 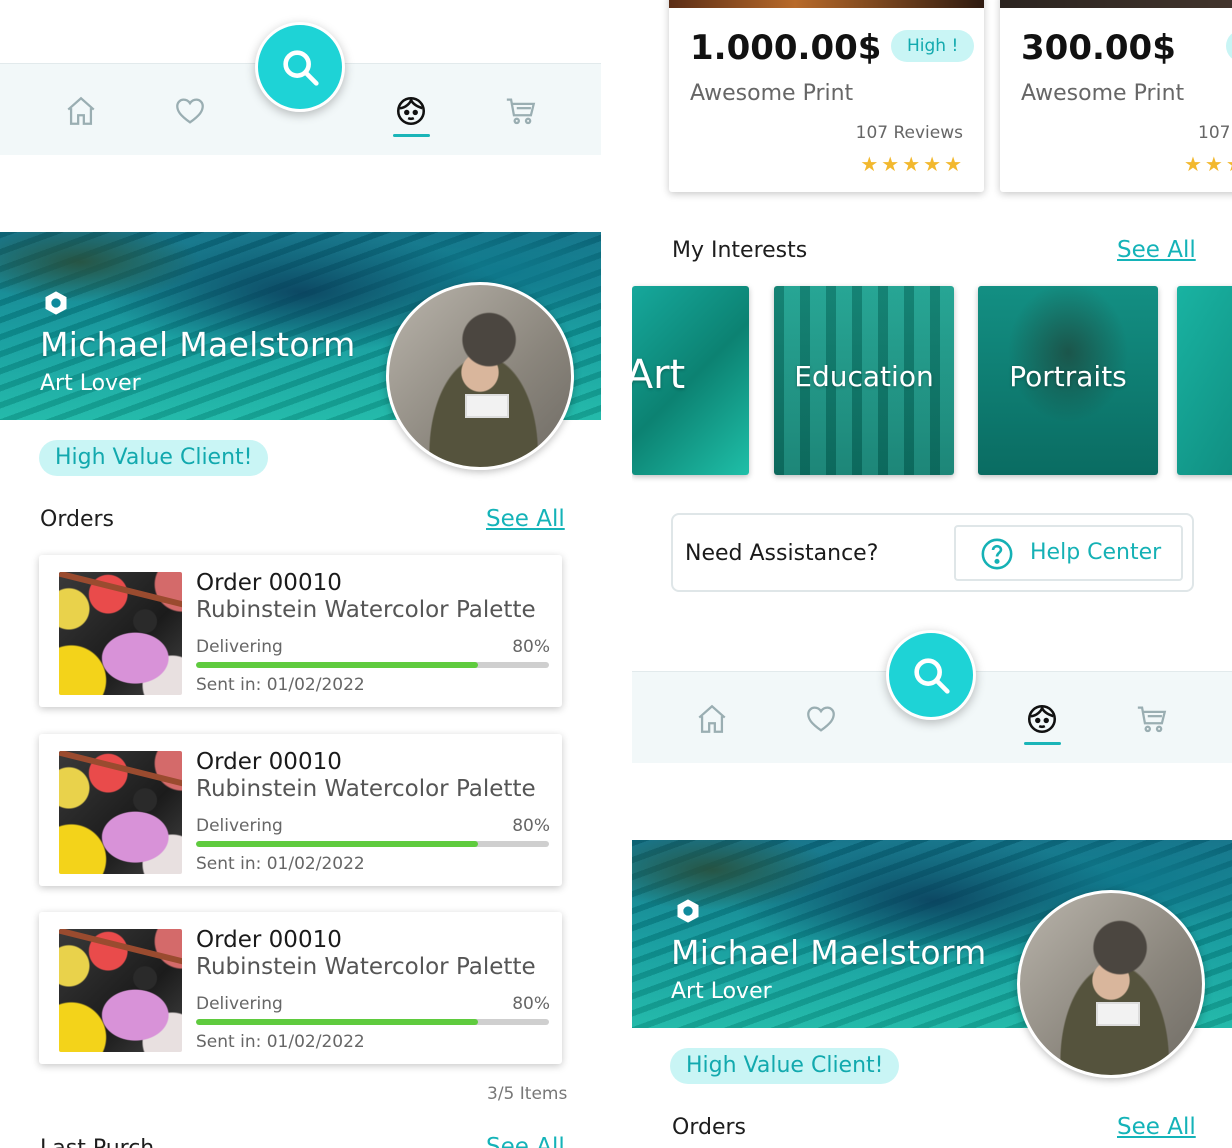 What do you see at coordinates (525, 1141) in the screenshot?
I see `next-section-see-all-link: See All` at bounding box center [525, 1141].